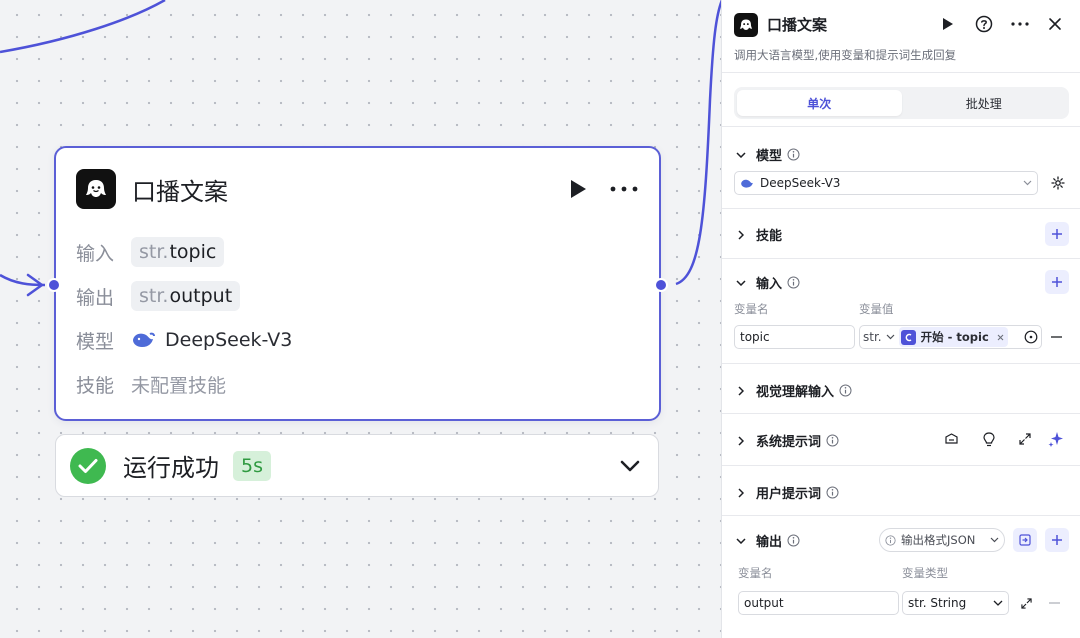 The width and height of the screenshot is (1080, 638). What do you see at coordinates (751, 309) in the screenshot?
I see `input-col-name: 变量名` at bounding box center [751, 309].